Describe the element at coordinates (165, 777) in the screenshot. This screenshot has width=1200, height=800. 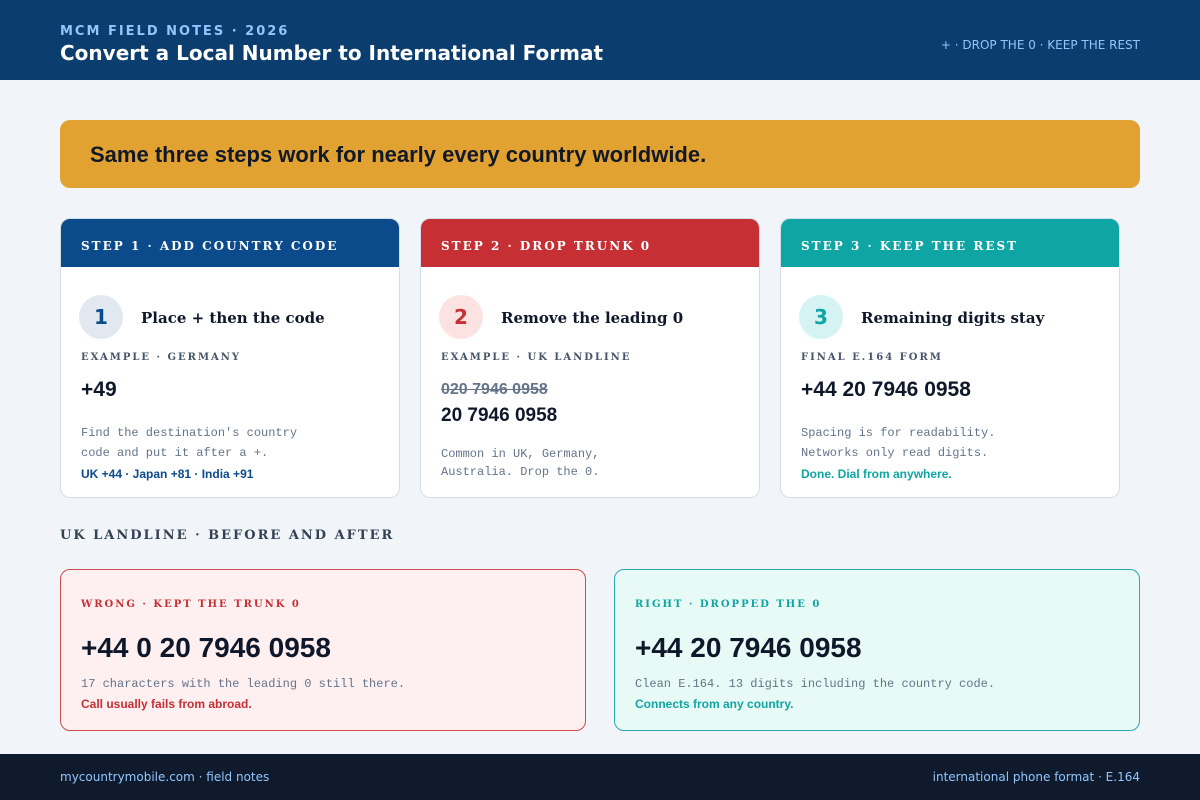
I see `footer-site: mycountrymobile.com · field notes` at that location.